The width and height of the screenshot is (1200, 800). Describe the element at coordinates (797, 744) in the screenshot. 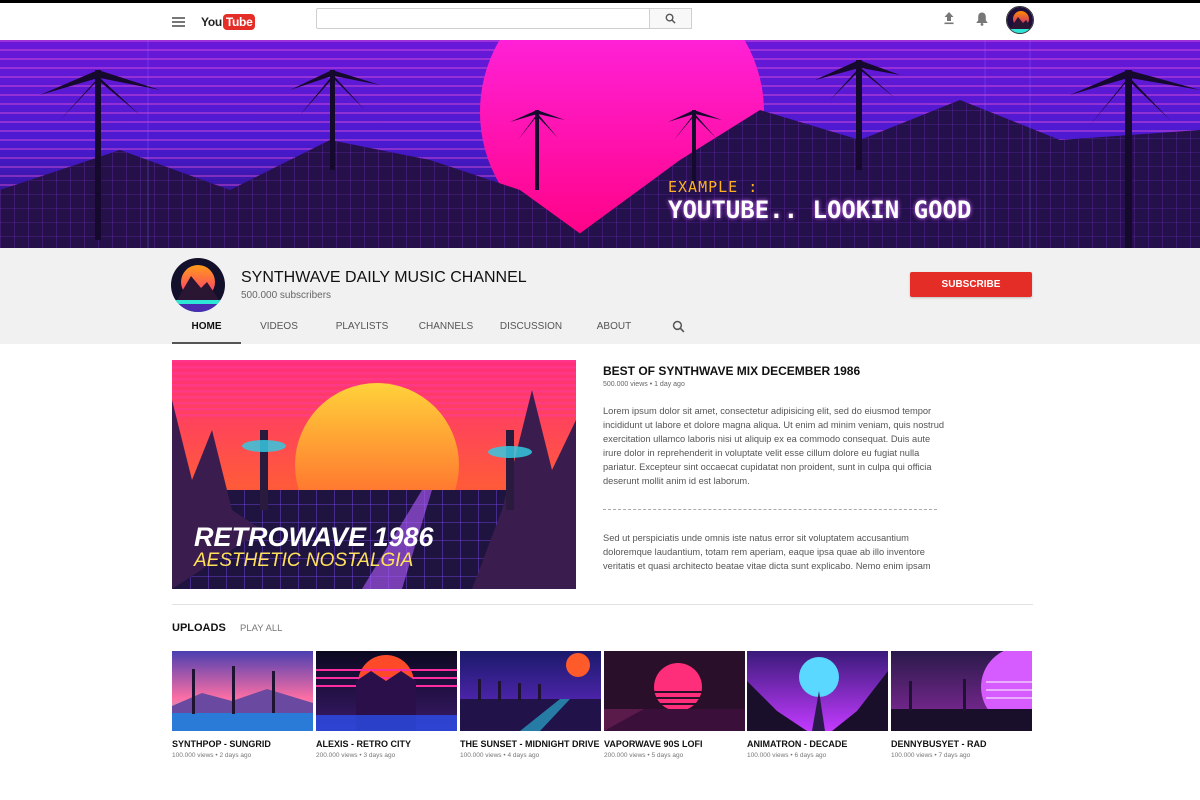

I see `video-title: ANIMATRON - DECADE` at that location.